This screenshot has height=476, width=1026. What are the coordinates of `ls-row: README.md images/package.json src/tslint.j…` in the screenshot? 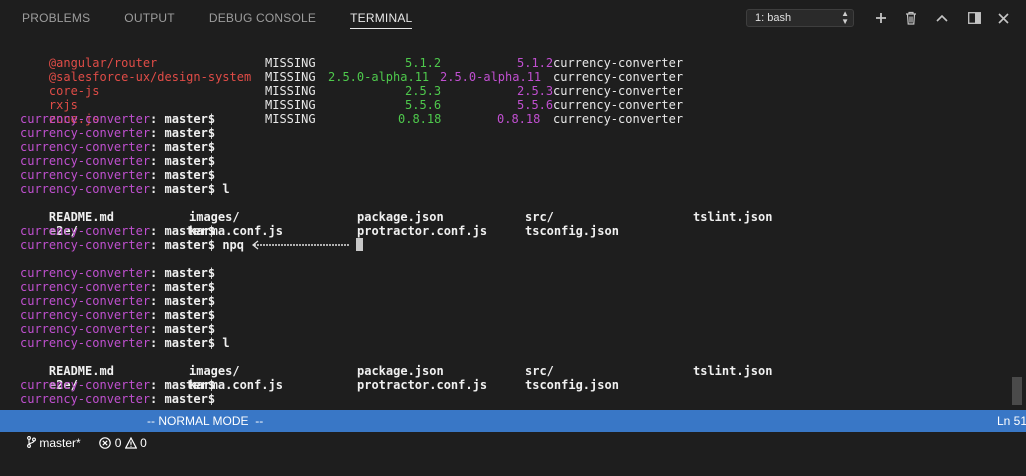 It's located at (396, 210).